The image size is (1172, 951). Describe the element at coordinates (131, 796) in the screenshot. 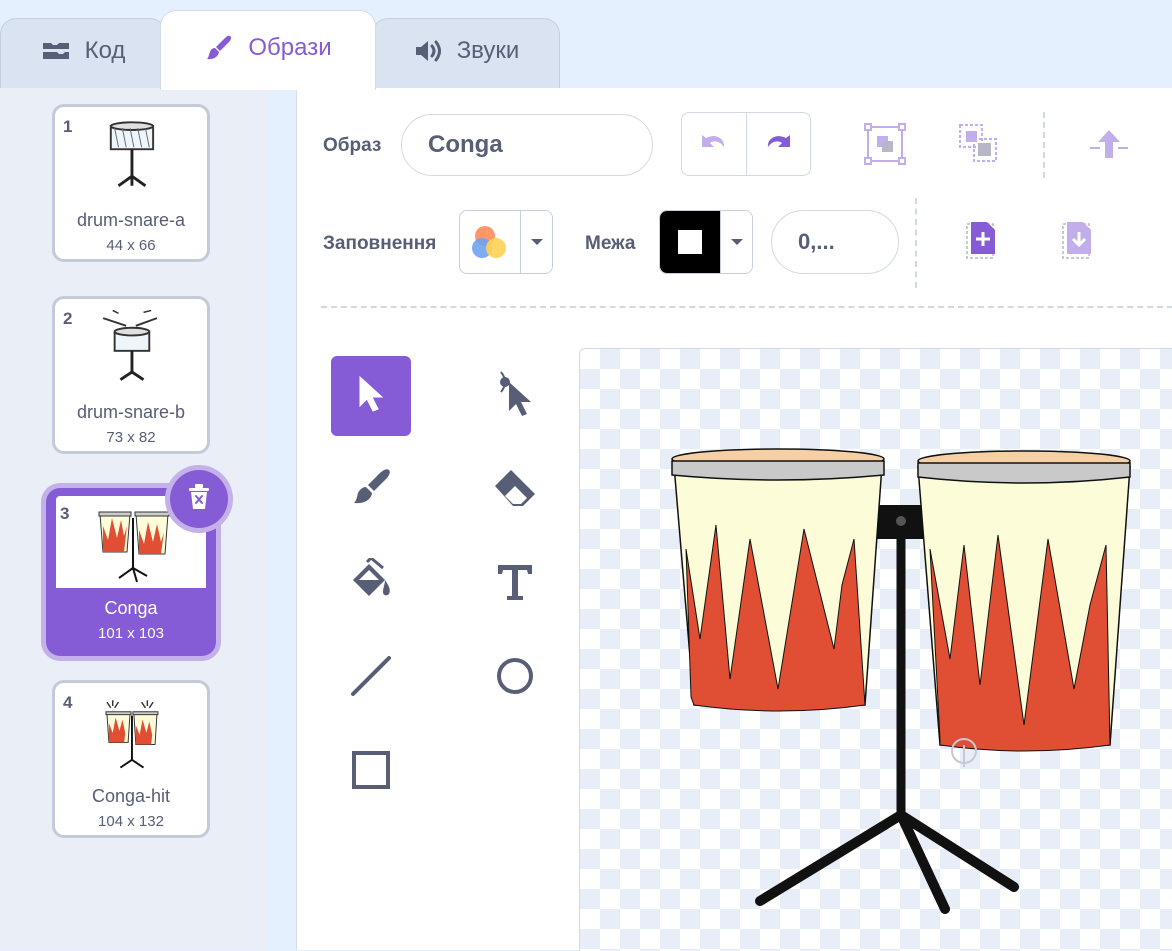

I see `costume-name: Conga-hit` at that location.